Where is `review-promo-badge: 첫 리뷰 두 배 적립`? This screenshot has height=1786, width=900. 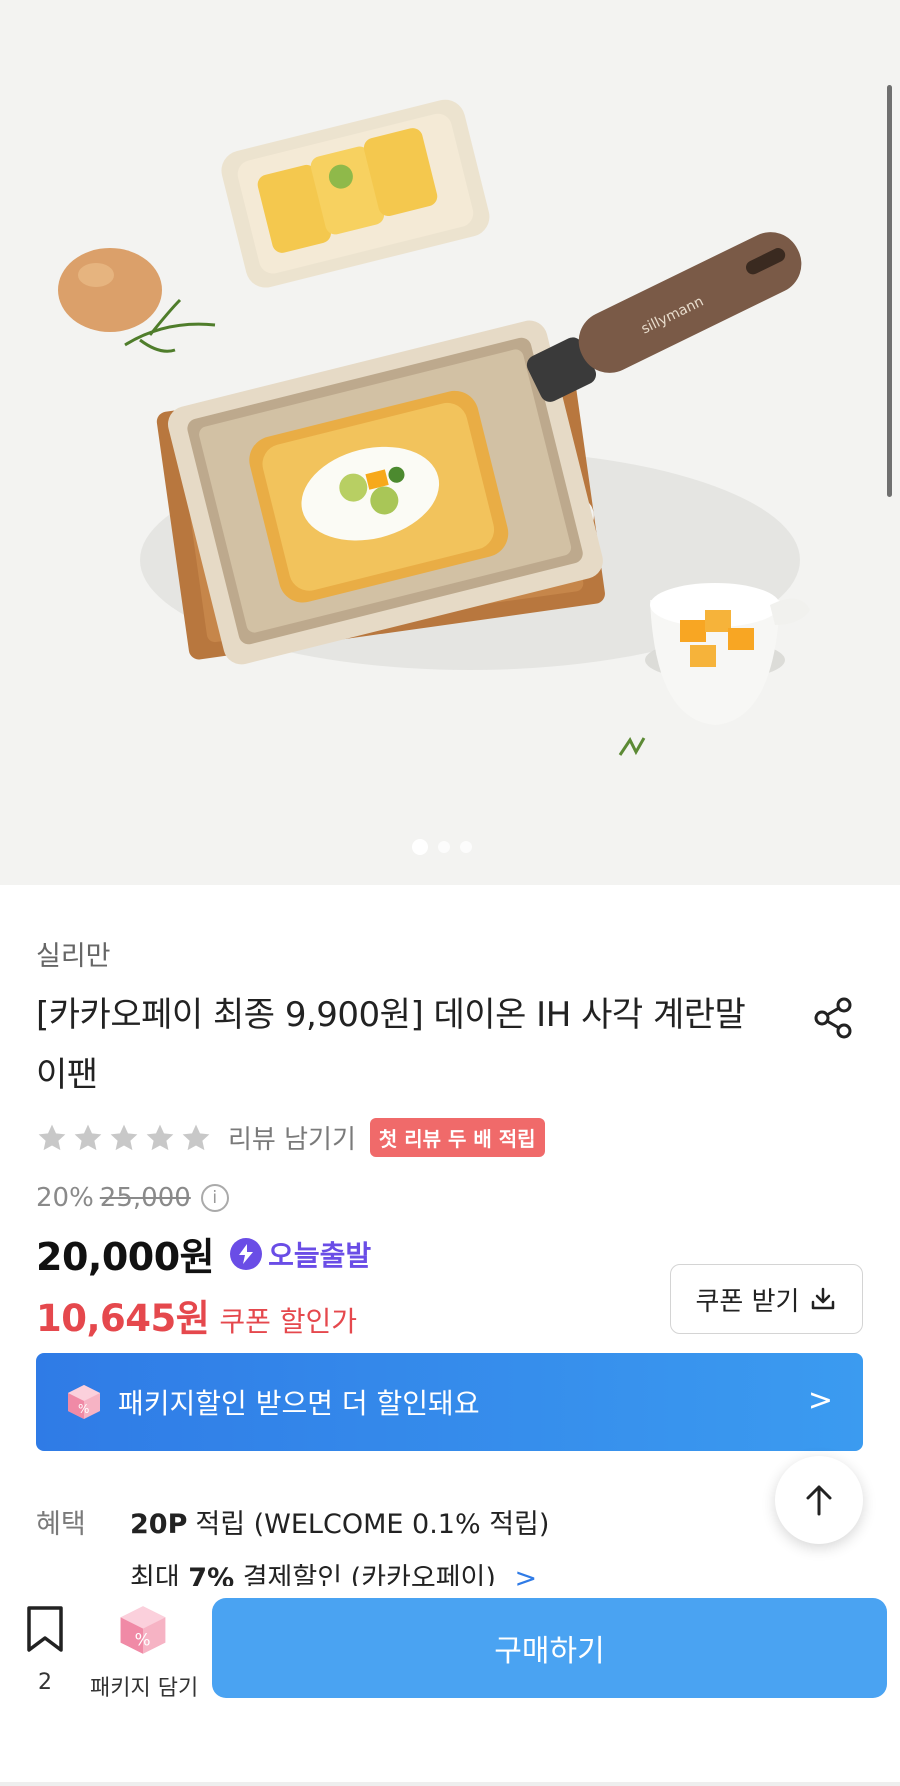
review-promo-badge: 첫 리뷰 두 배 적립 is located at coordinates (457, 1137).